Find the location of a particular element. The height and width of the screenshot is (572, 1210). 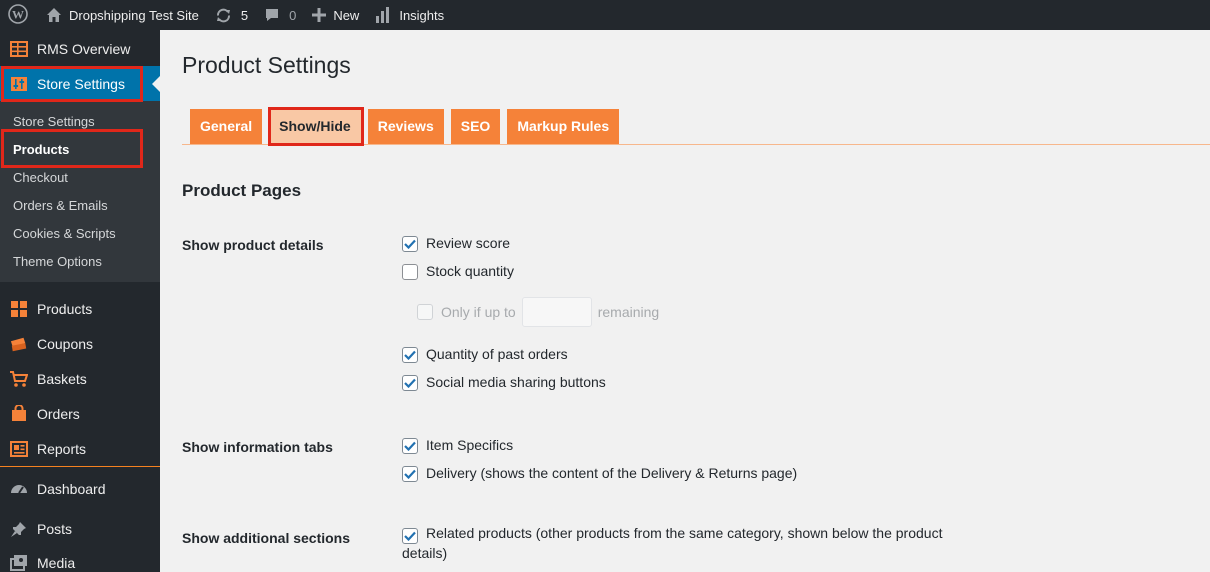

insights-label: Insights is located at coordinates (422, 15).